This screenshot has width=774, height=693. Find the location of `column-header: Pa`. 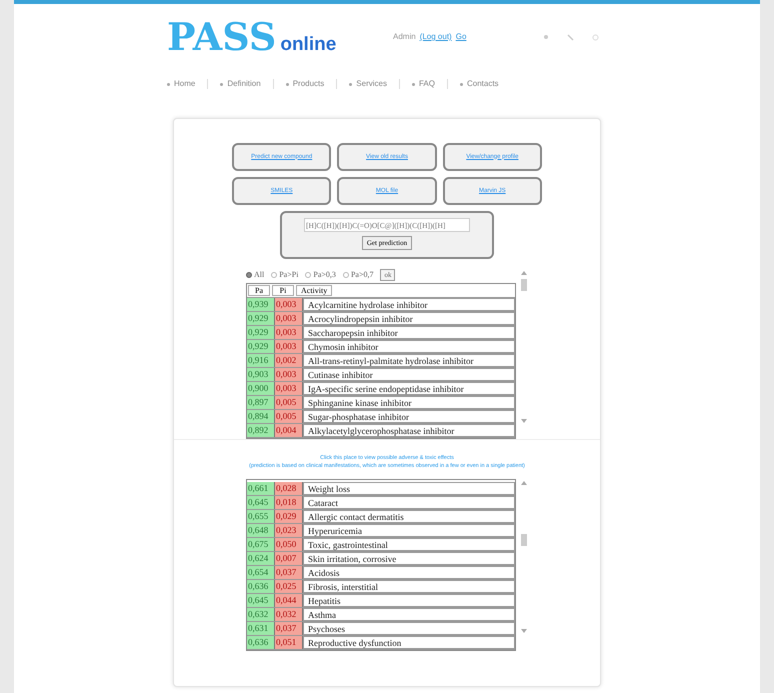

column-header: Pa is located at coordinates (259, 290).